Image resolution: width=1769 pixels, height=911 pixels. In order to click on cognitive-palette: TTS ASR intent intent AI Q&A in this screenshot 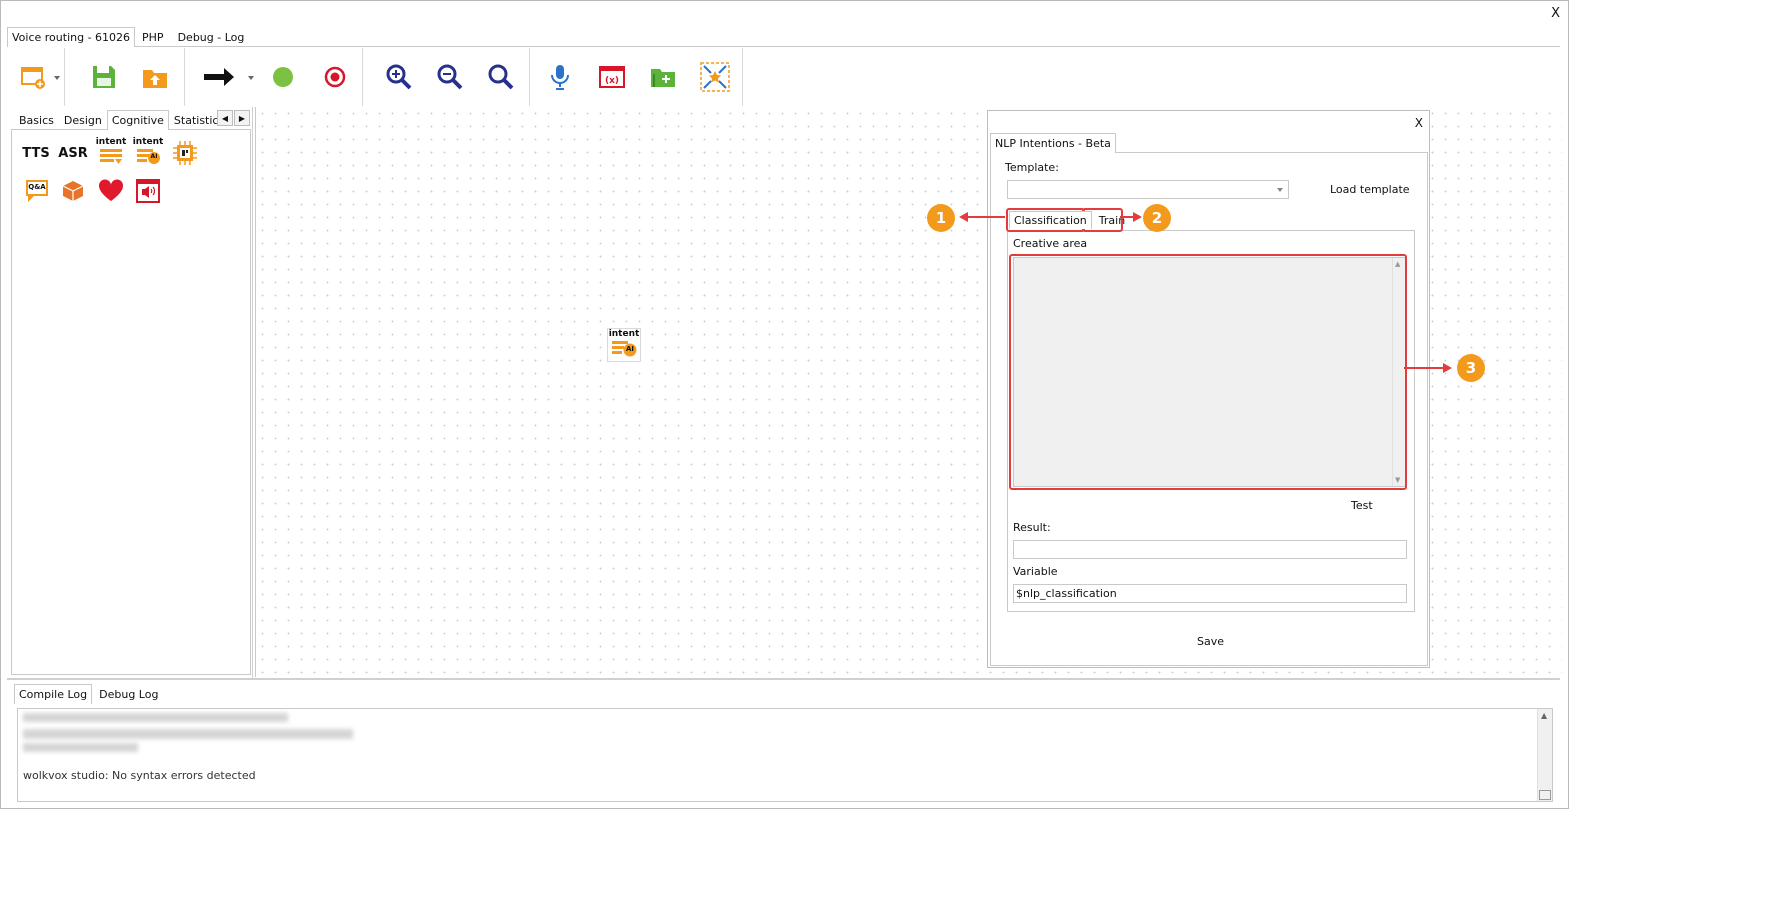, I will do `click(131, 402)`.